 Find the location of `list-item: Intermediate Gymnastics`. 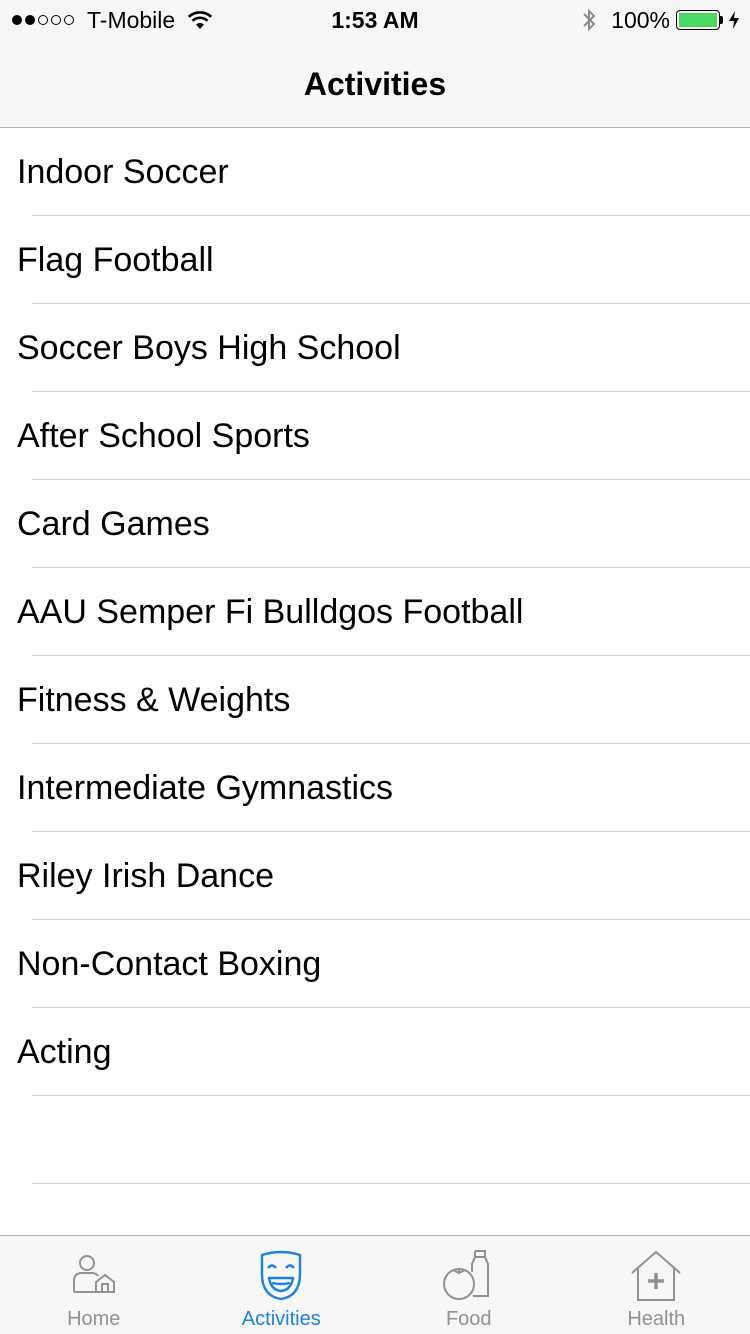

list-item: Intermediate Gymnastics is located at coordinates (375, 788).